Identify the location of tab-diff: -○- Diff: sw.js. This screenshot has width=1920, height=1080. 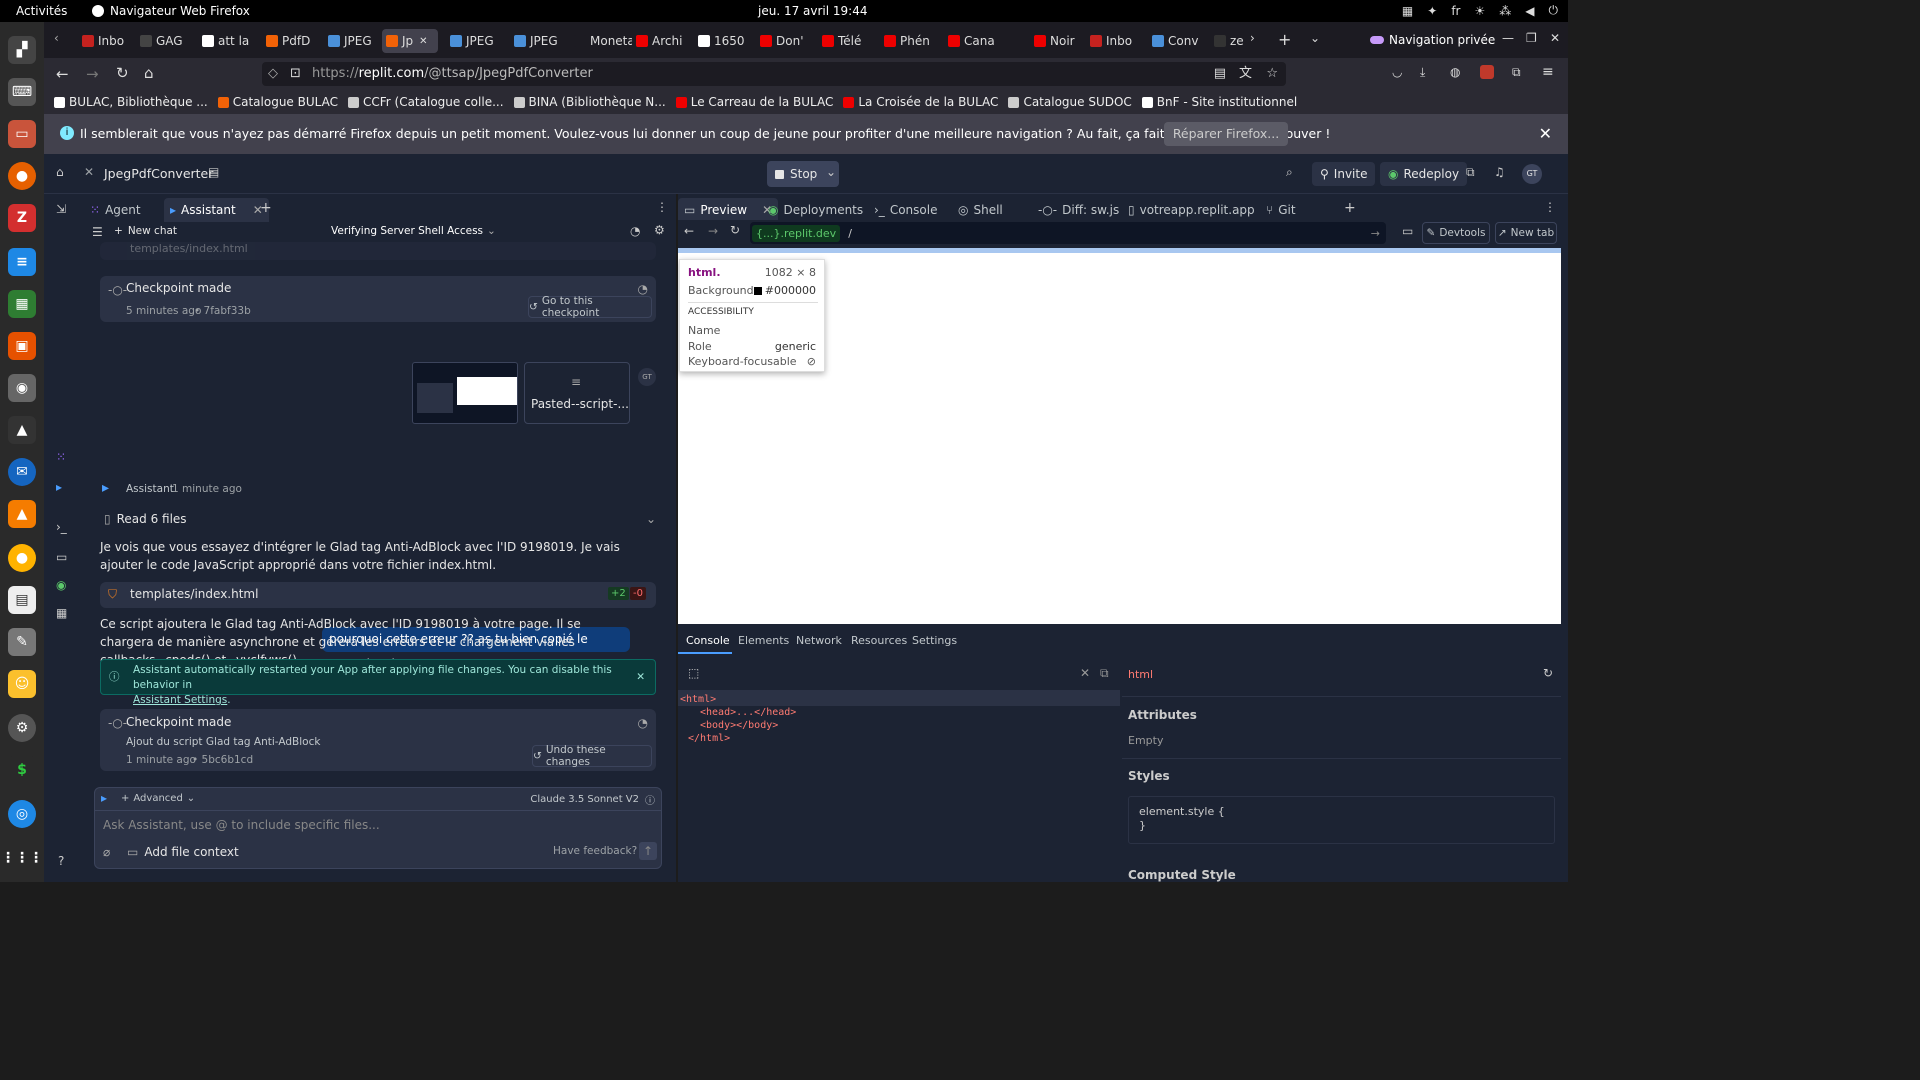
(1078, 210).